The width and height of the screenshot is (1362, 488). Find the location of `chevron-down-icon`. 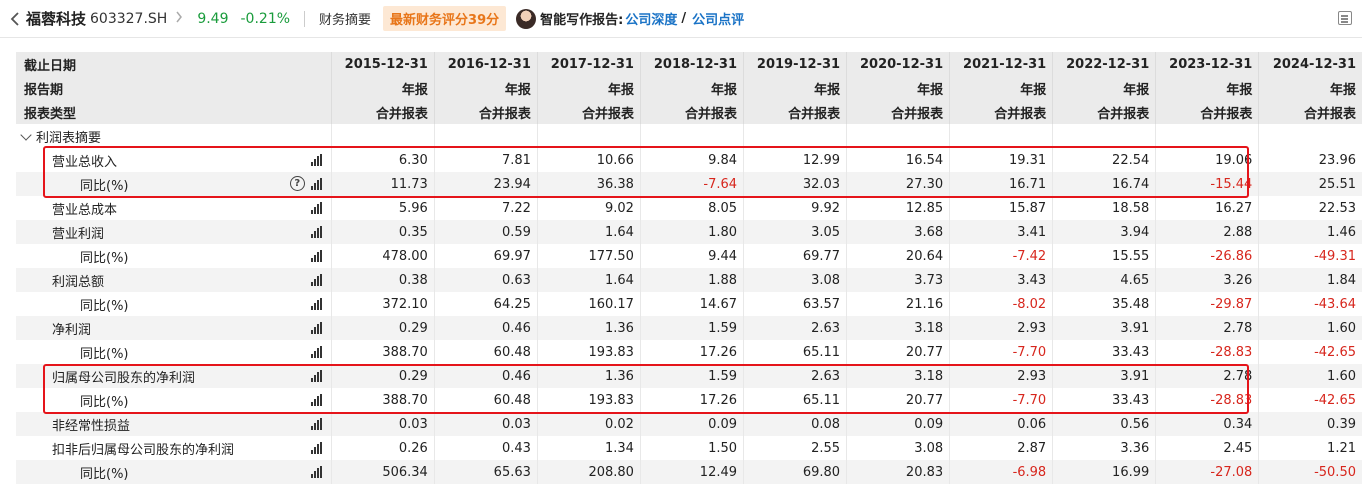

chevron-down-icon is located at coordinates (26, 134).